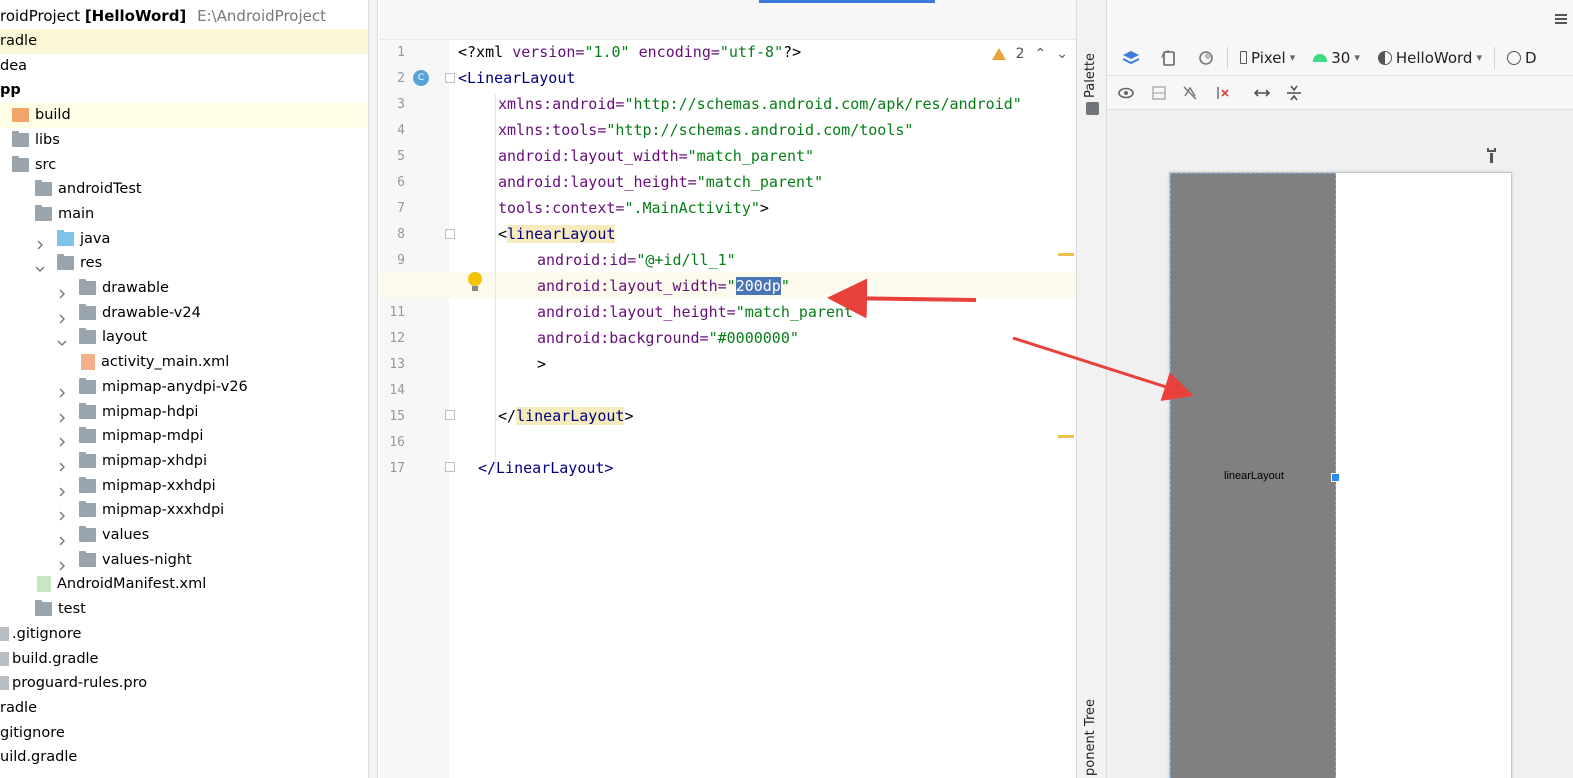 This screenshot has width=1573, height=778. Describe the element at coordinates (1169, 58) in the screenshot. I see `orientation-icon` at that location.